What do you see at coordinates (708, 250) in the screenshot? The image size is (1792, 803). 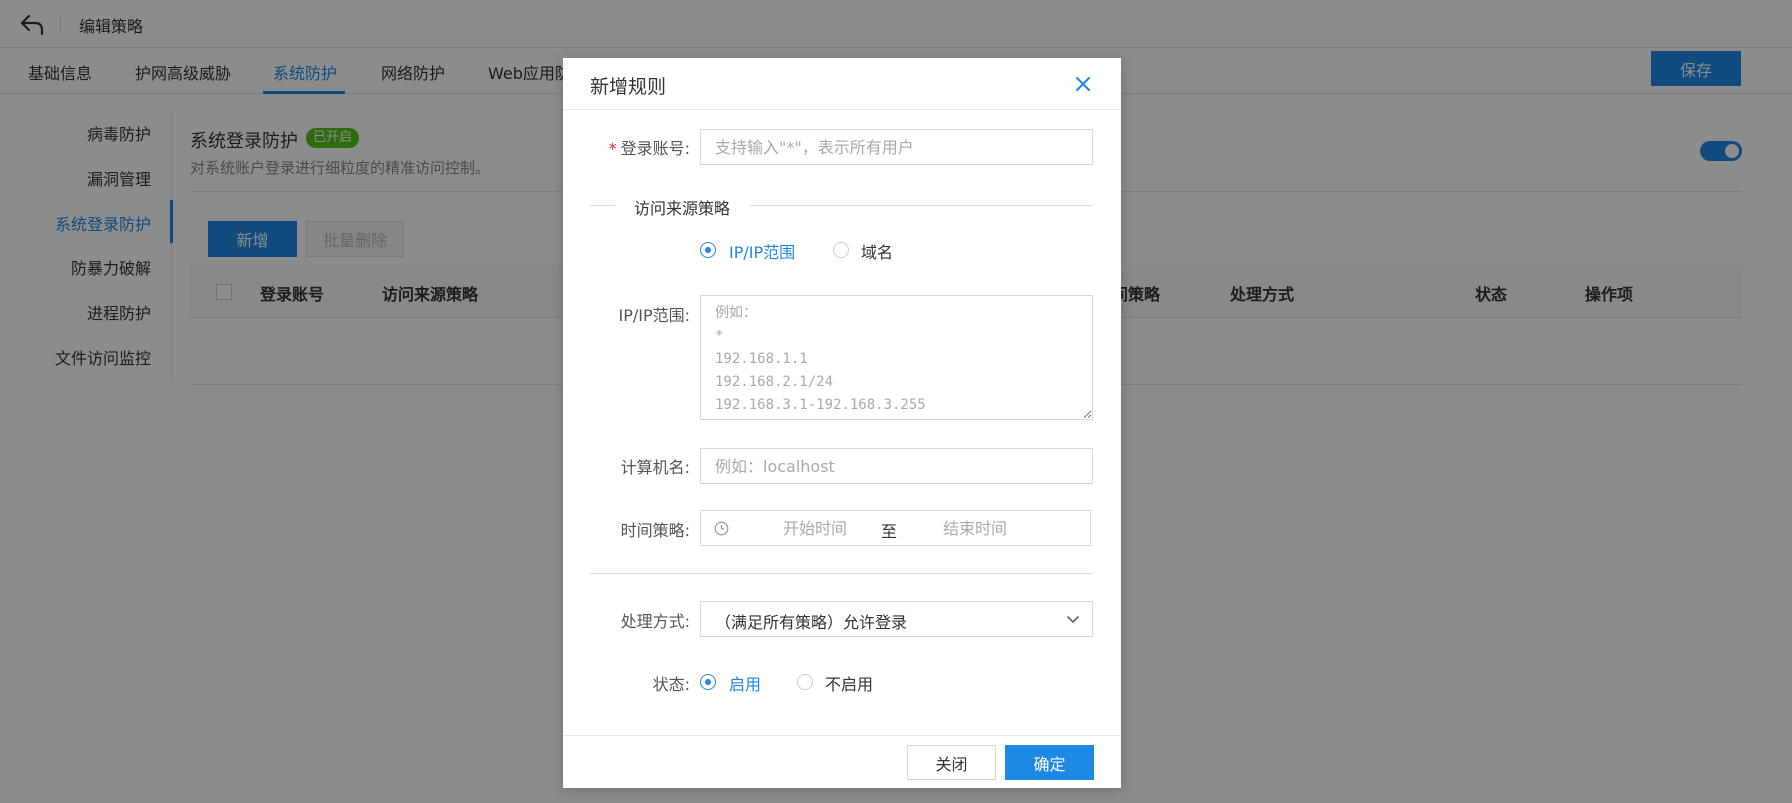 I see `ip-range-radio` at bounding box center [708, 250].